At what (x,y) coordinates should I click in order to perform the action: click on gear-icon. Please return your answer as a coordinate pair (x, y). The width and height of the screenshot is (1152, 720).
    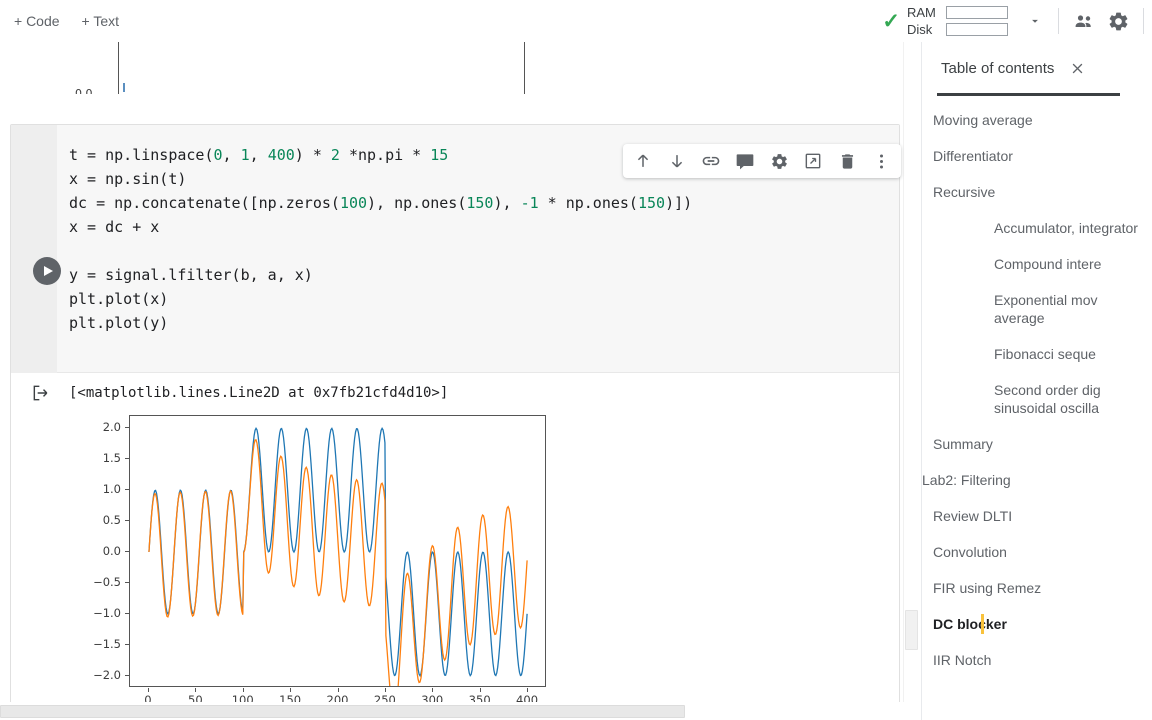
    Looking at the image, I should click on (1118, 21).